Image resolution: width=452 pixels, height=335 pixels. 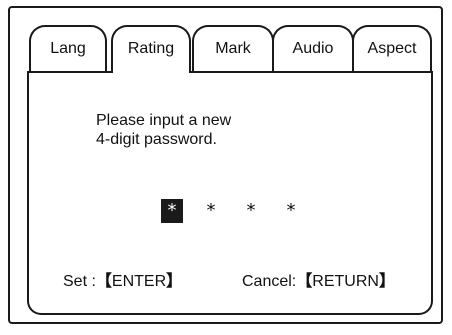 What do you see at coordinates (392, 49) in the screenshot?
I see `tab-aspect: Aspect` at bounding box center [392, 49].